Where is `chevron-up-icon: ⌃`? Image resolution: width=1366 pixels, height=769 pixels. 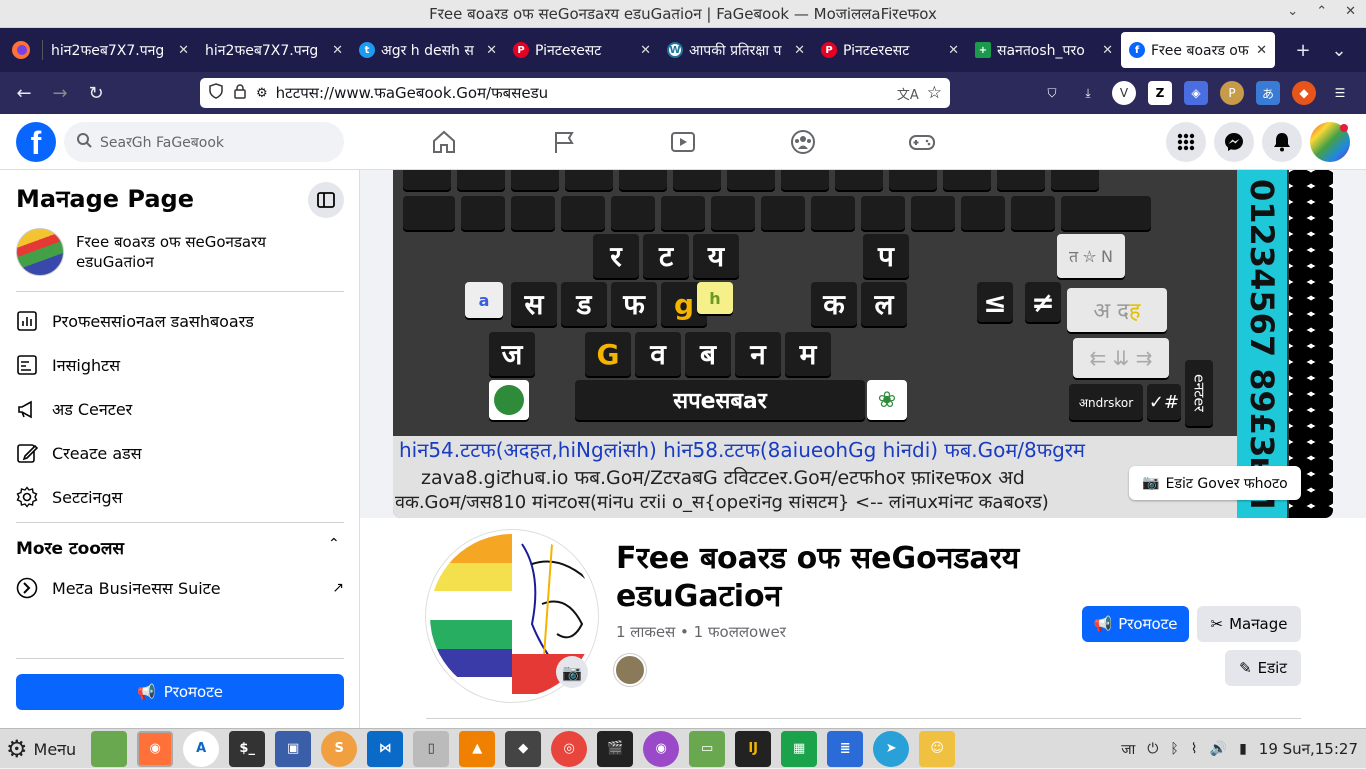
chevron-up-icon: ⌃ is located at coordinates (334, 544).